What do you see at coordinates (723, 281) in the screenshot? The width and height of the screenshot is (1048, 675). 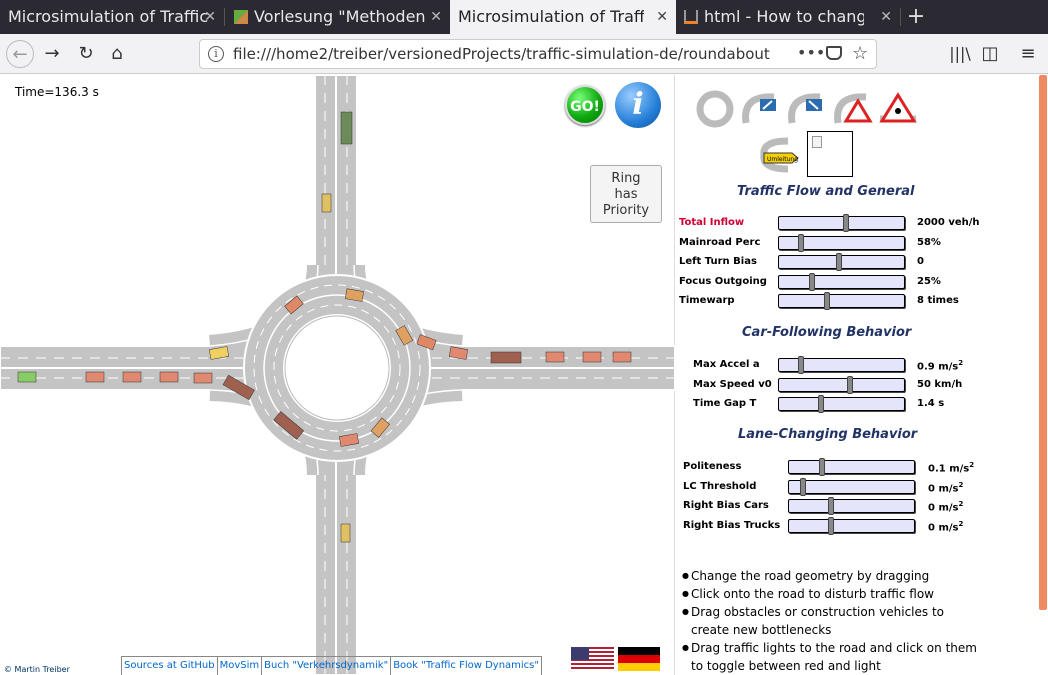 I see `slider-label: Focus Outgoing` at bounding box center [723, 281].